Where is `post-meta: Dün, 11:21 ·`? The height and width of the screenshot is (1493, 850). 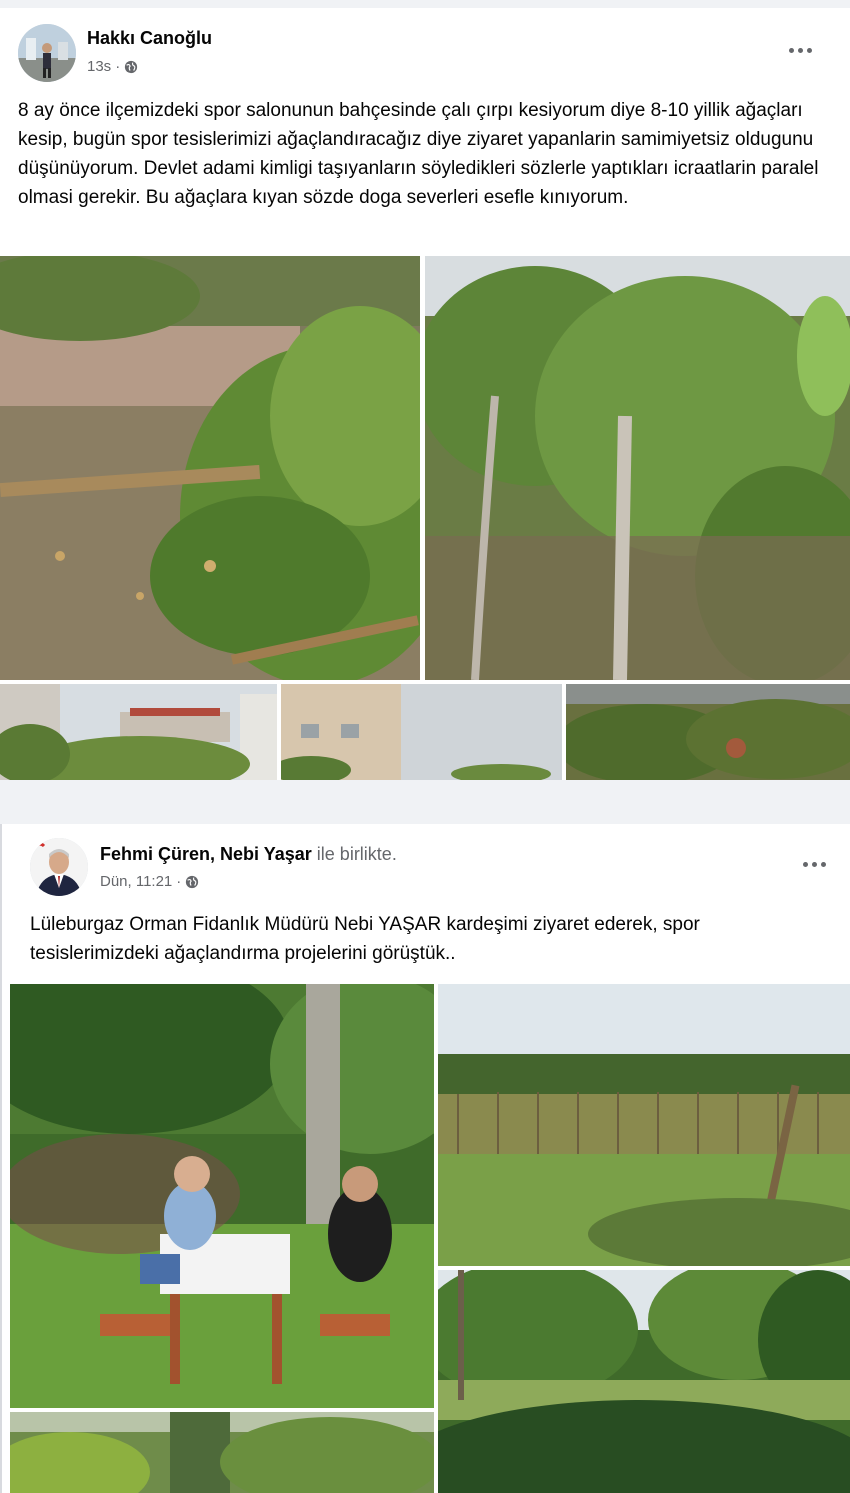
post-meta: Dün, 11:21 · is located at coordinates (149, 881).